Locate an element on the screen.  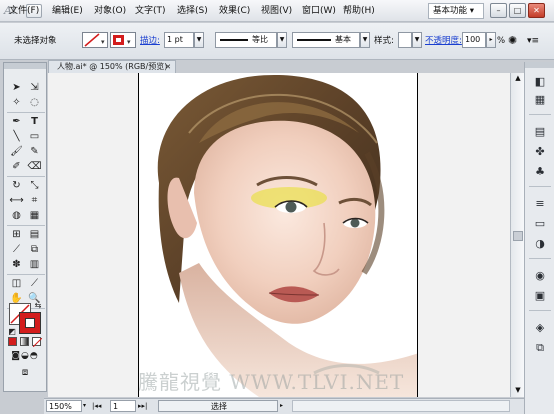
slice-tool-icon: ⟋ is located at coordinates (34, 284).